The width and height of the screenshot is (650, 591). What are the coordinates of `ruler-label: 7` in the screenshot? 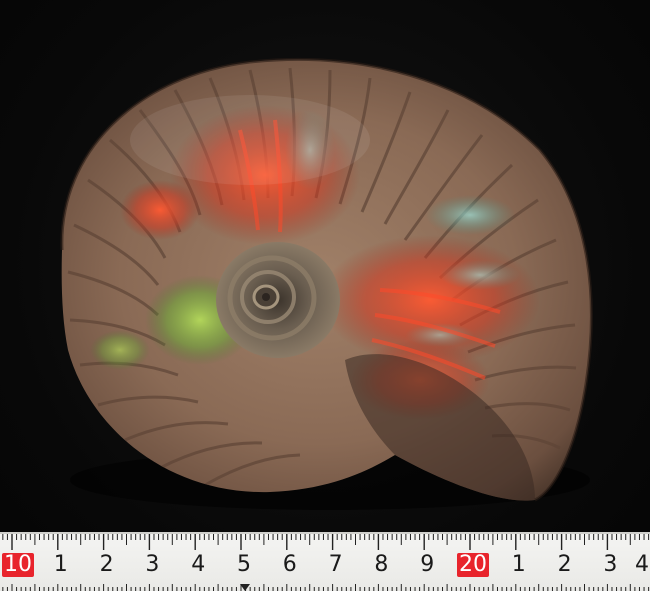 It's located at (335, 564).